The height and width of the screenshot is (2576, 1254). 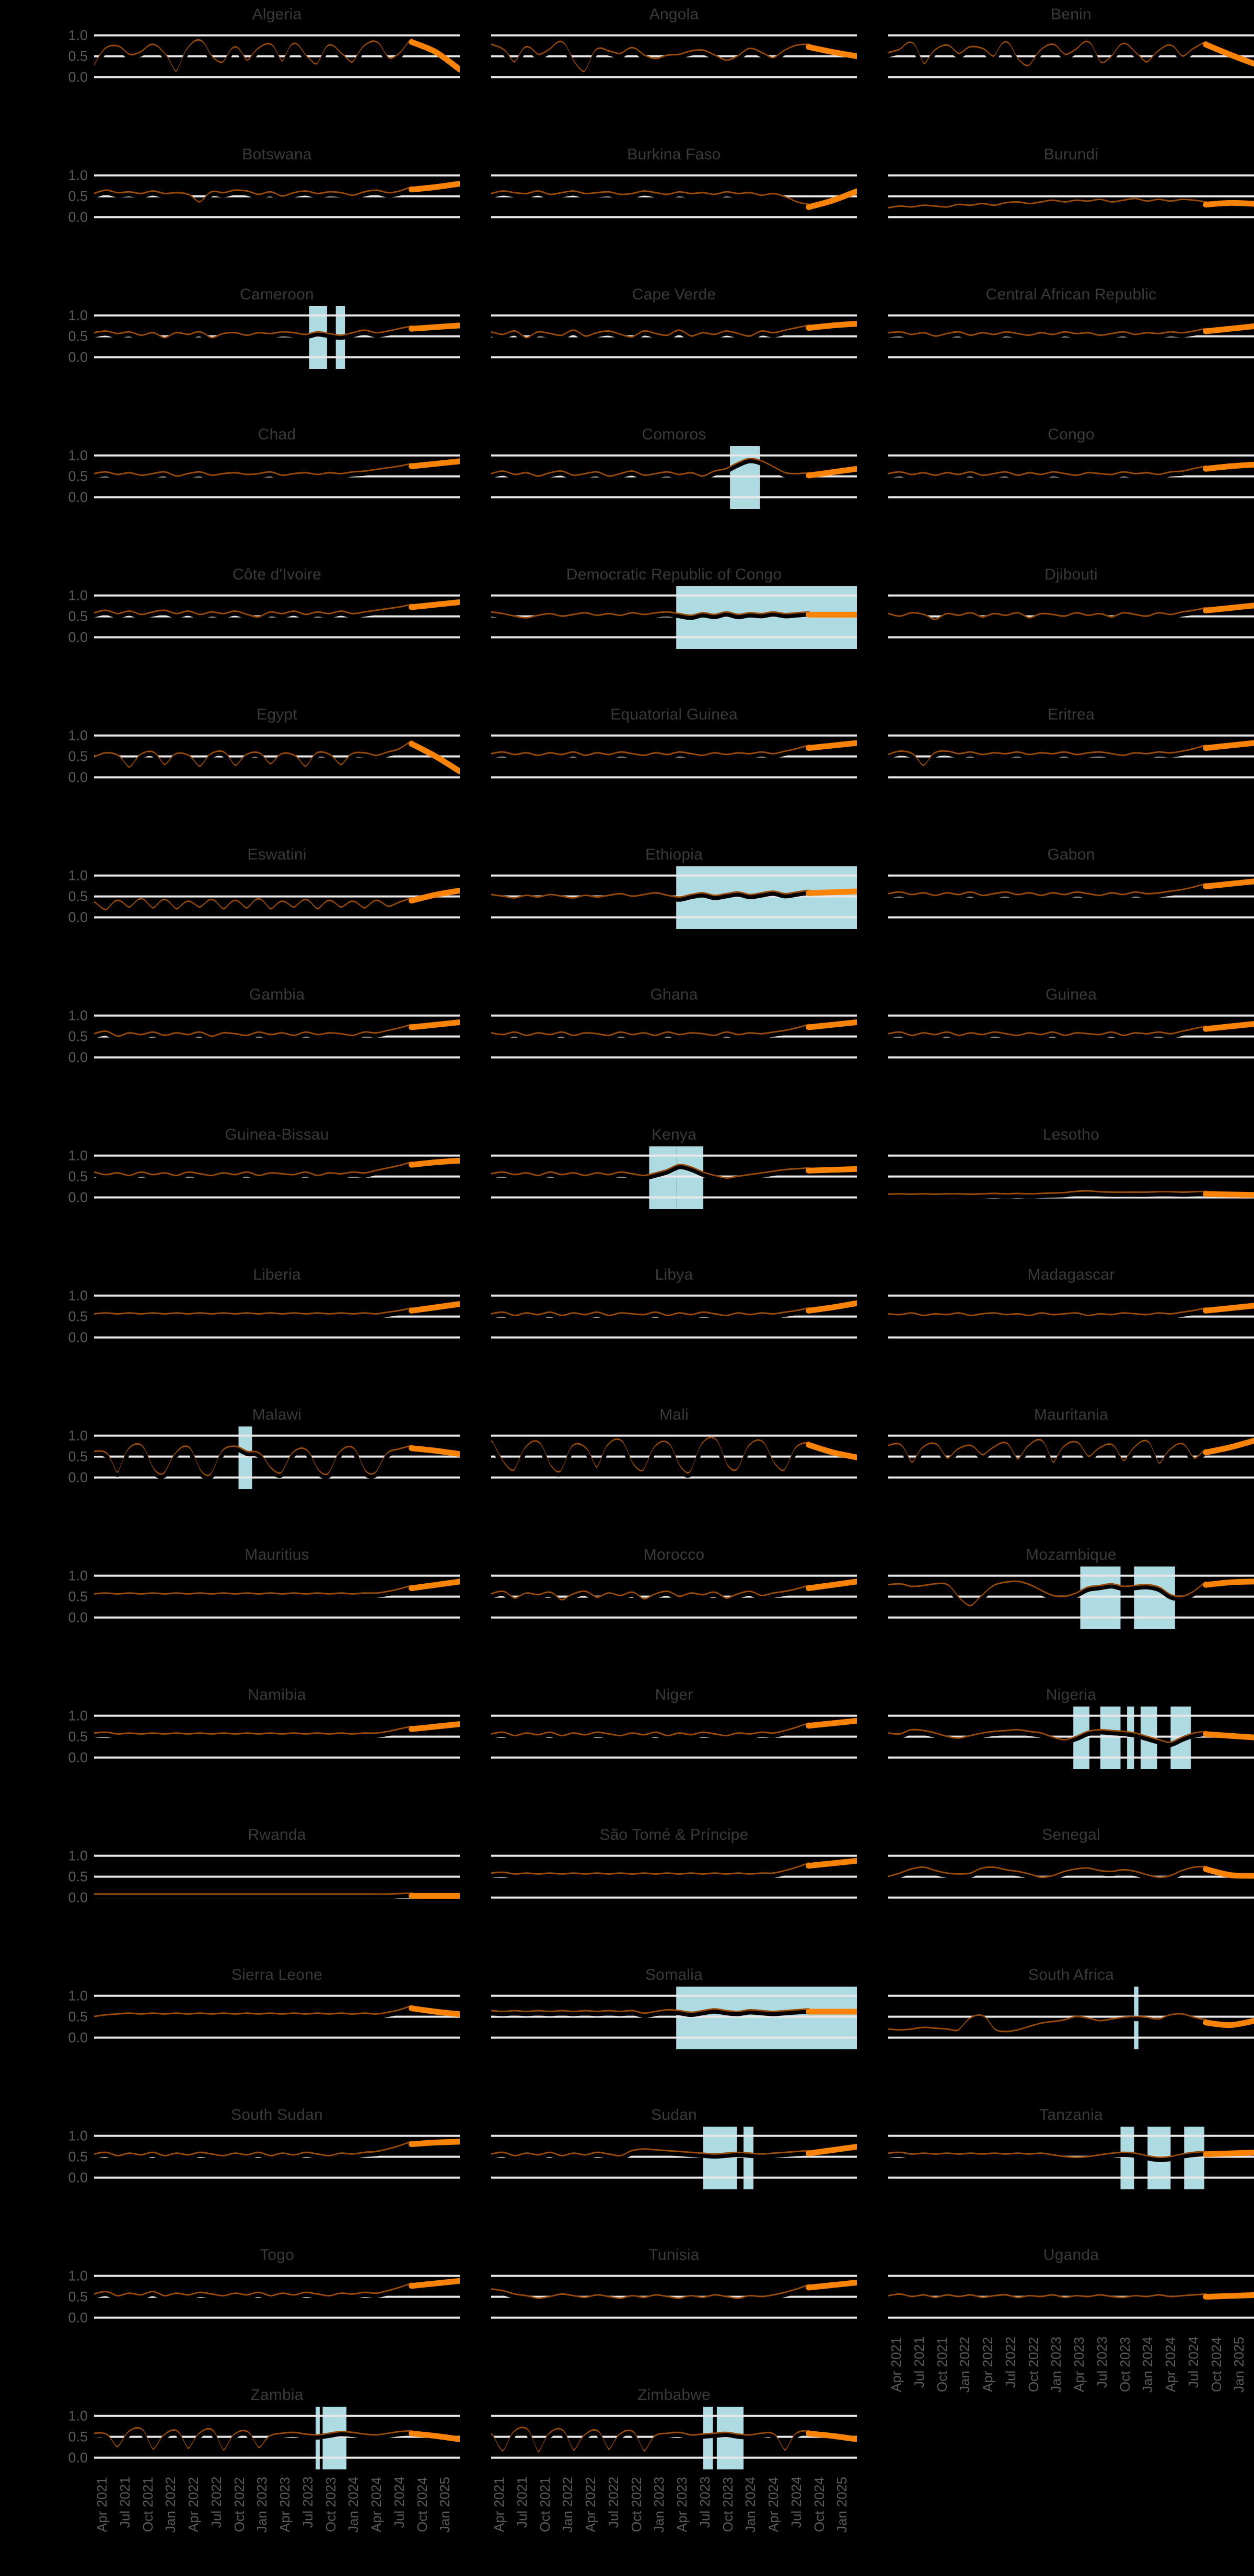 What do you see at coordinates (277, 2255) in the screenshot?
I see `facet-title: Togo` at bounding box center [277, 2255].